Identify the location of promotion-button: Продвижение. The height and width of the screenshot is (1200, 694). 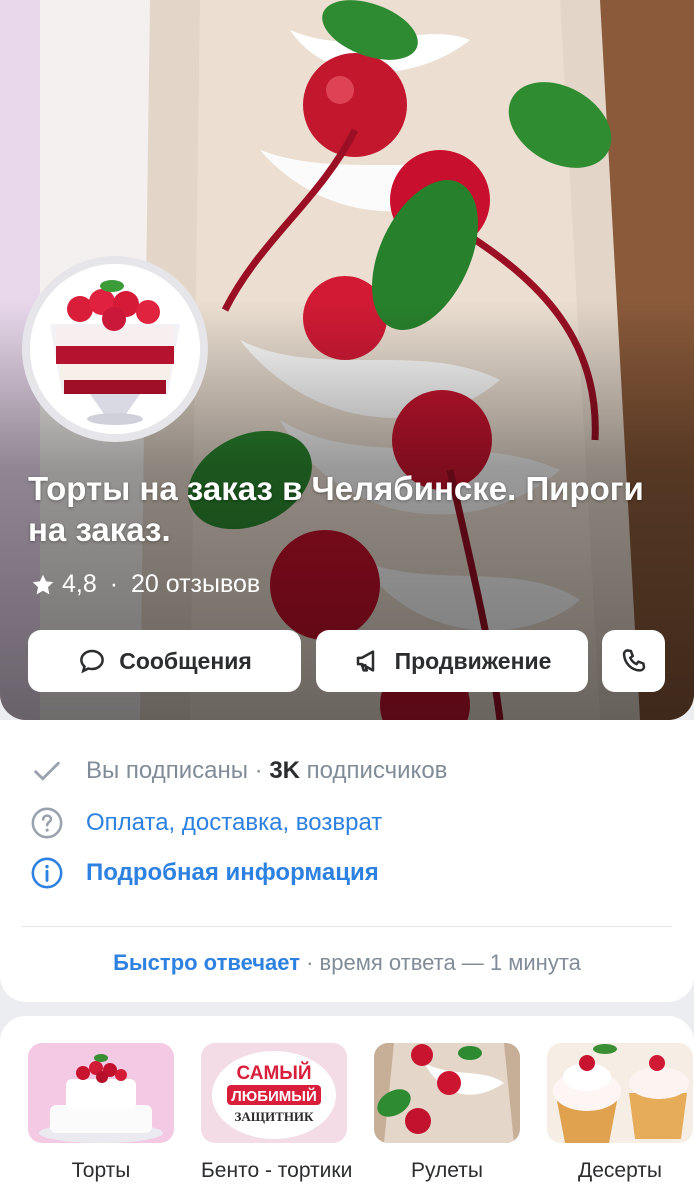
(452, 661).